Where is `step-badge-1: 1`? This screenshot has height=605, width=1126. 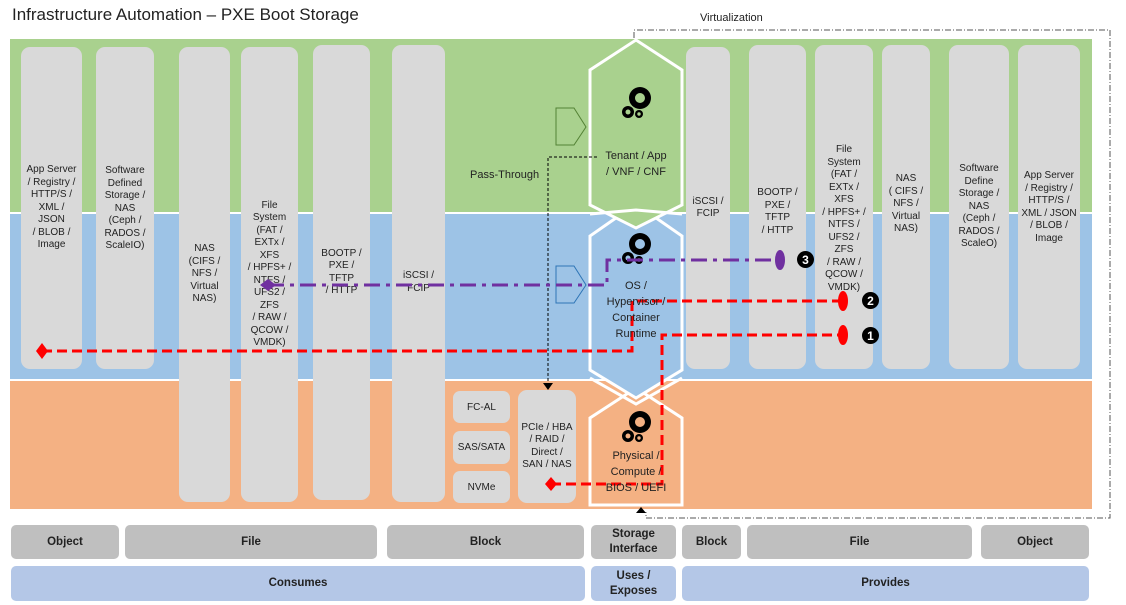
step-badge-1: 1 is located at coordinates (870, 335).